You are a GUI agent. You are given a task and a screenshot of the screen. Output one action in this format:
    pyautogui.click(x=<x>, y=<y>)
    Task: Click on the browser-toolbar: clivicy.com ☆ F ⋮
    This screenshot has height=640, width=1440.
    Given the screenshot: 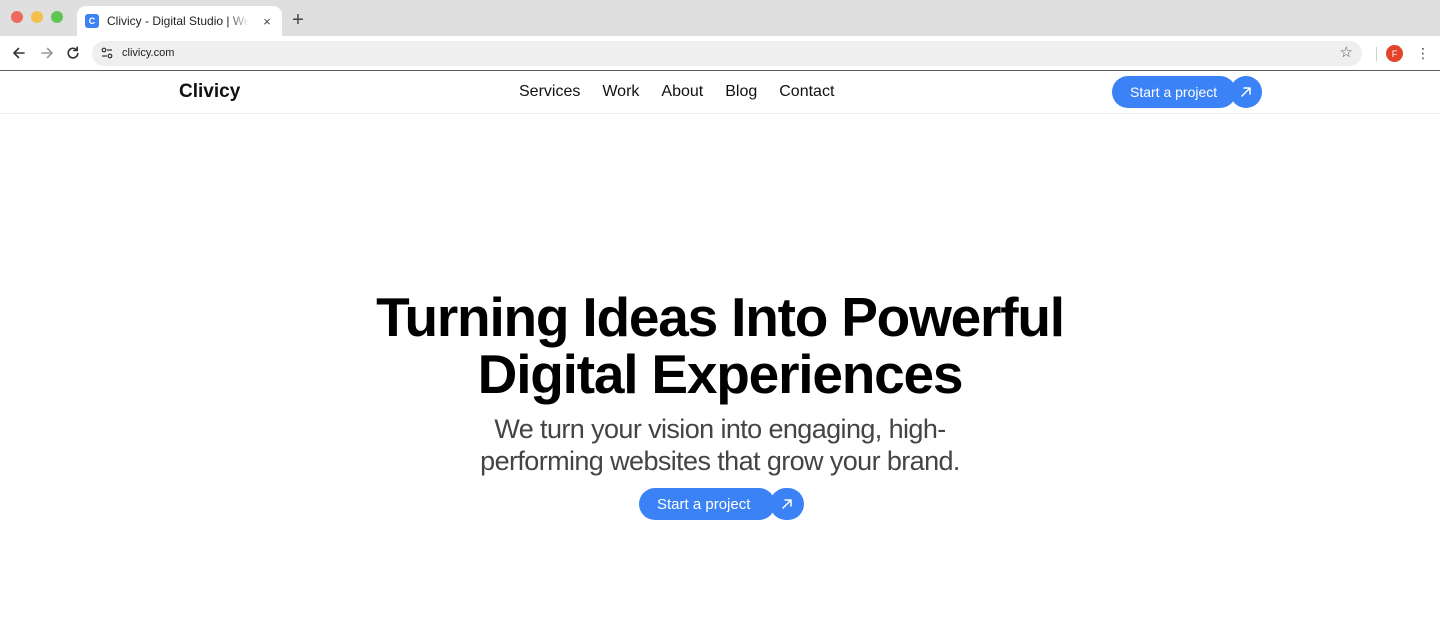 What is the action you would take?
    pyautogui.click(x=720, y=53)
    